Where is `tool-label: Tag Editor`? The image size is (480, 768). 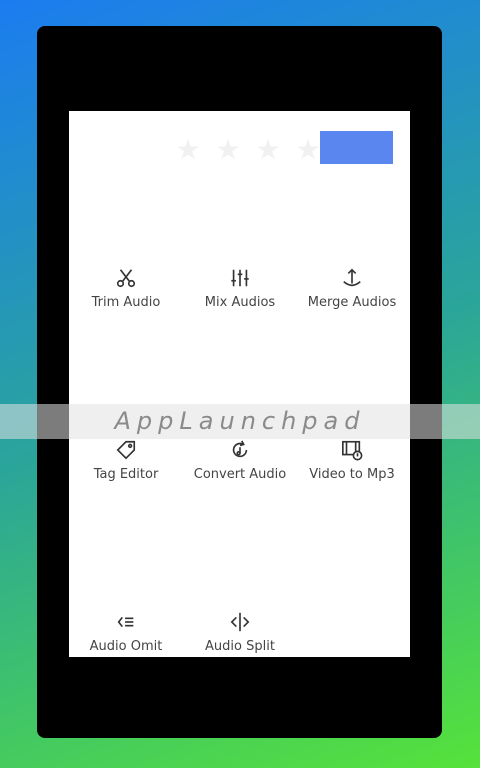 tool-label: Tag Editor is located at coordinates (126, 474).